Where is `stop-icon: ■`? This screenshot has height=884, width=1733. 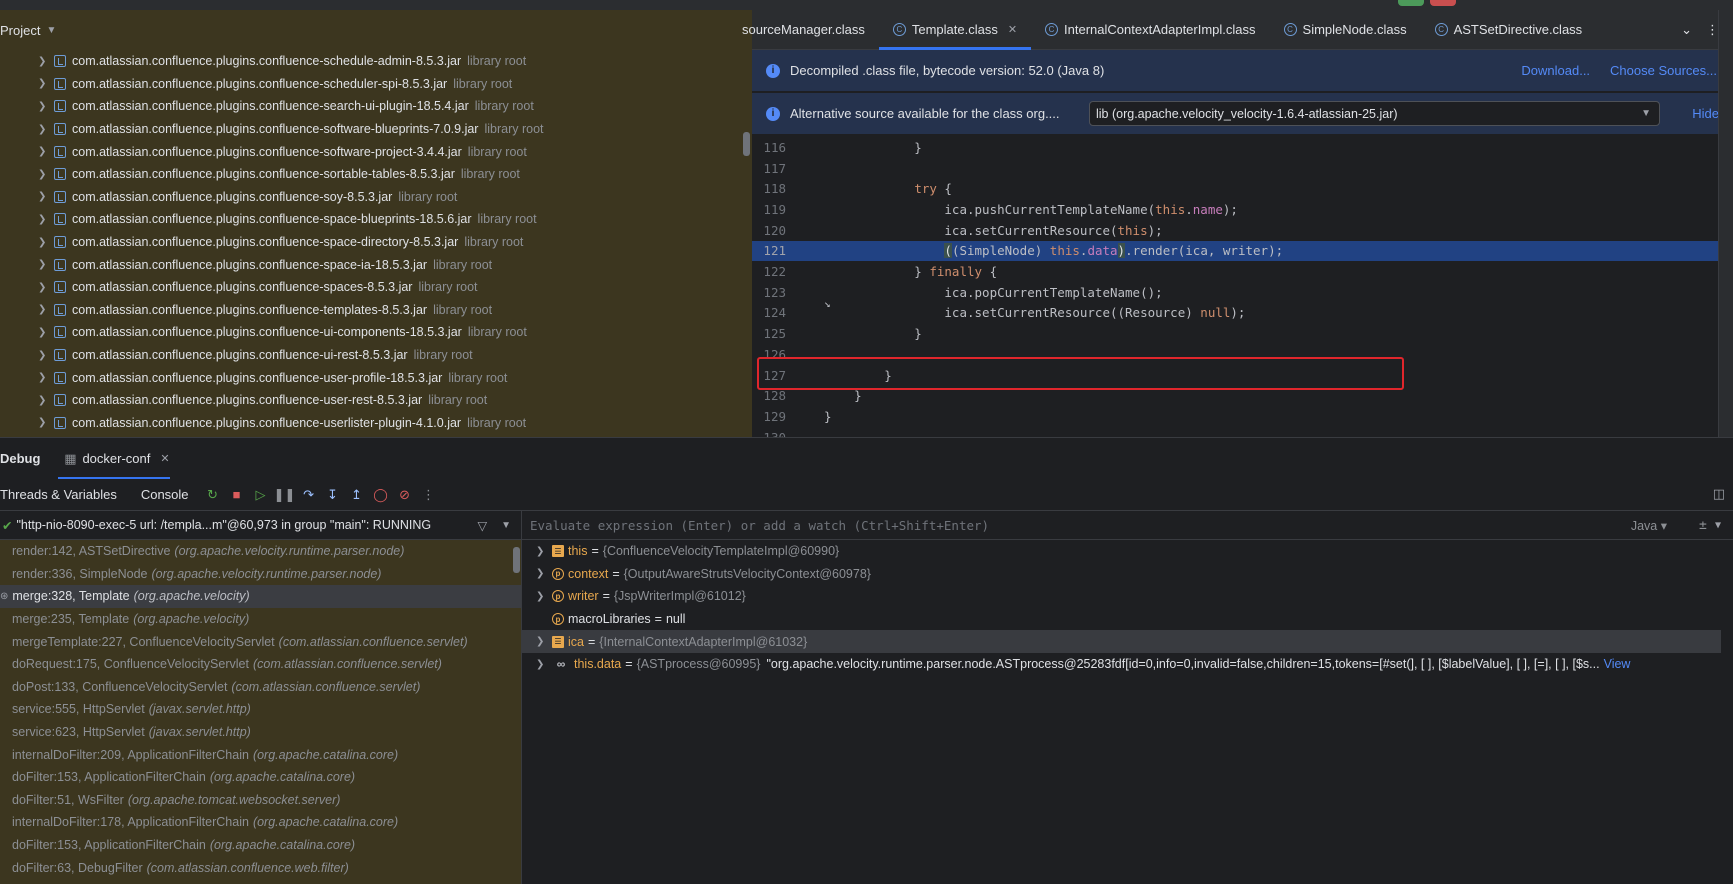
stop-icon: ■ is located at coordinates (237, 494).